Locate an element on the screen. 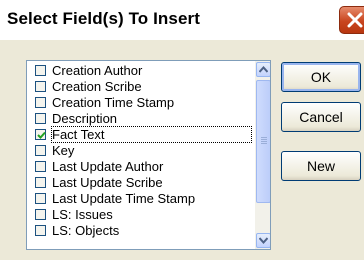 This screenshot has height=260, width=364. dialog-title: Select Field(s) To Insert is located at coordinates (104, 18).